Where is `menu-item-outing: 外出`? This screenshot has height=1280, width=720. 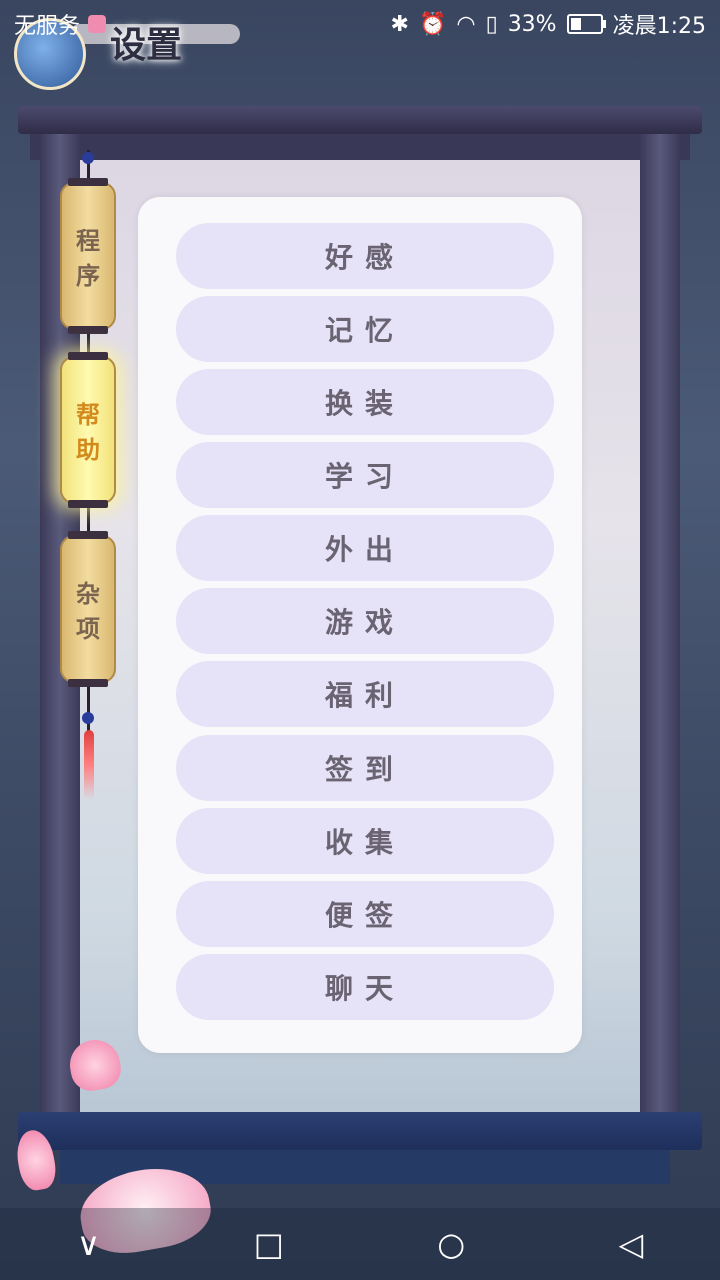
menu-item-outing: 外出 is located at coordinates (365, 548).